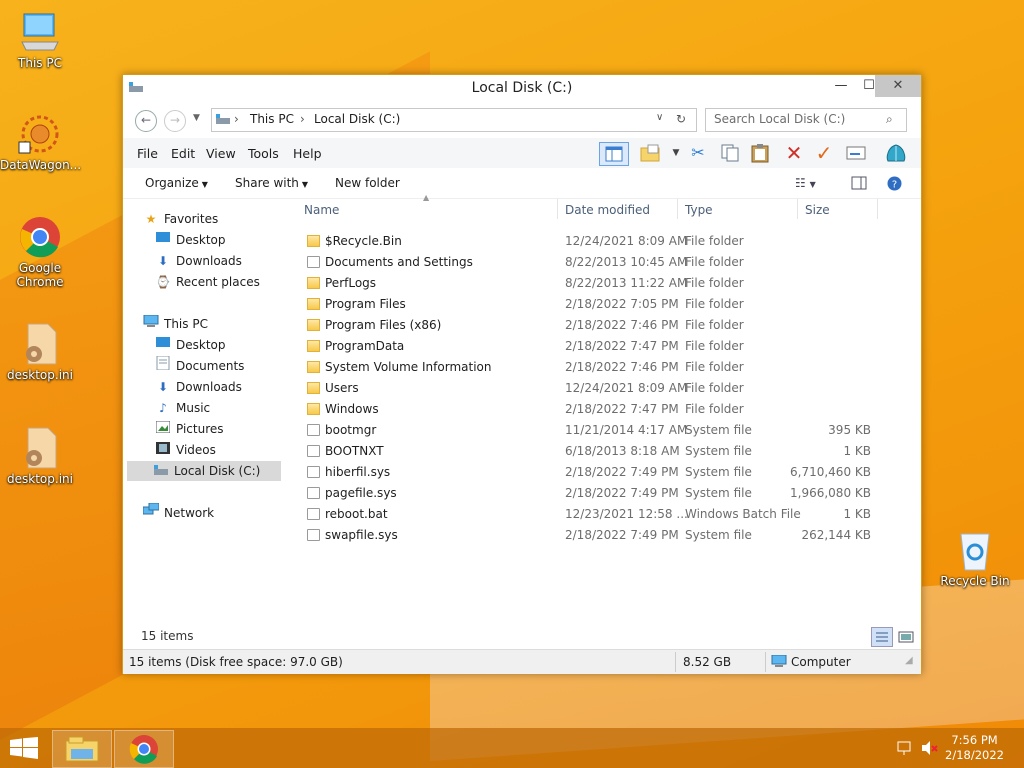 This screenshot has width=1024, height=768. I want to click on file-row: PerfLogs 8/22/2013 11:22 AM File folder, so click(599, 283).